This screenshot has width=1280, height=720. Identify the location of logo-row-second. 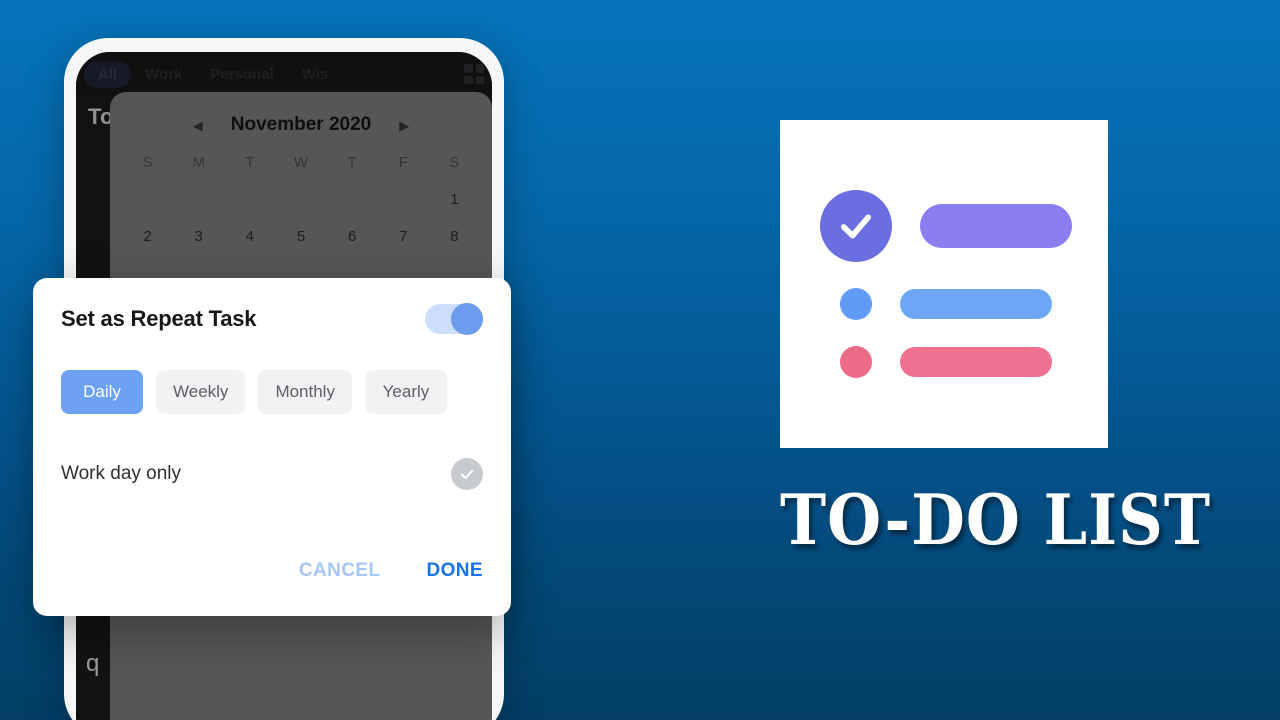
(964, 304).